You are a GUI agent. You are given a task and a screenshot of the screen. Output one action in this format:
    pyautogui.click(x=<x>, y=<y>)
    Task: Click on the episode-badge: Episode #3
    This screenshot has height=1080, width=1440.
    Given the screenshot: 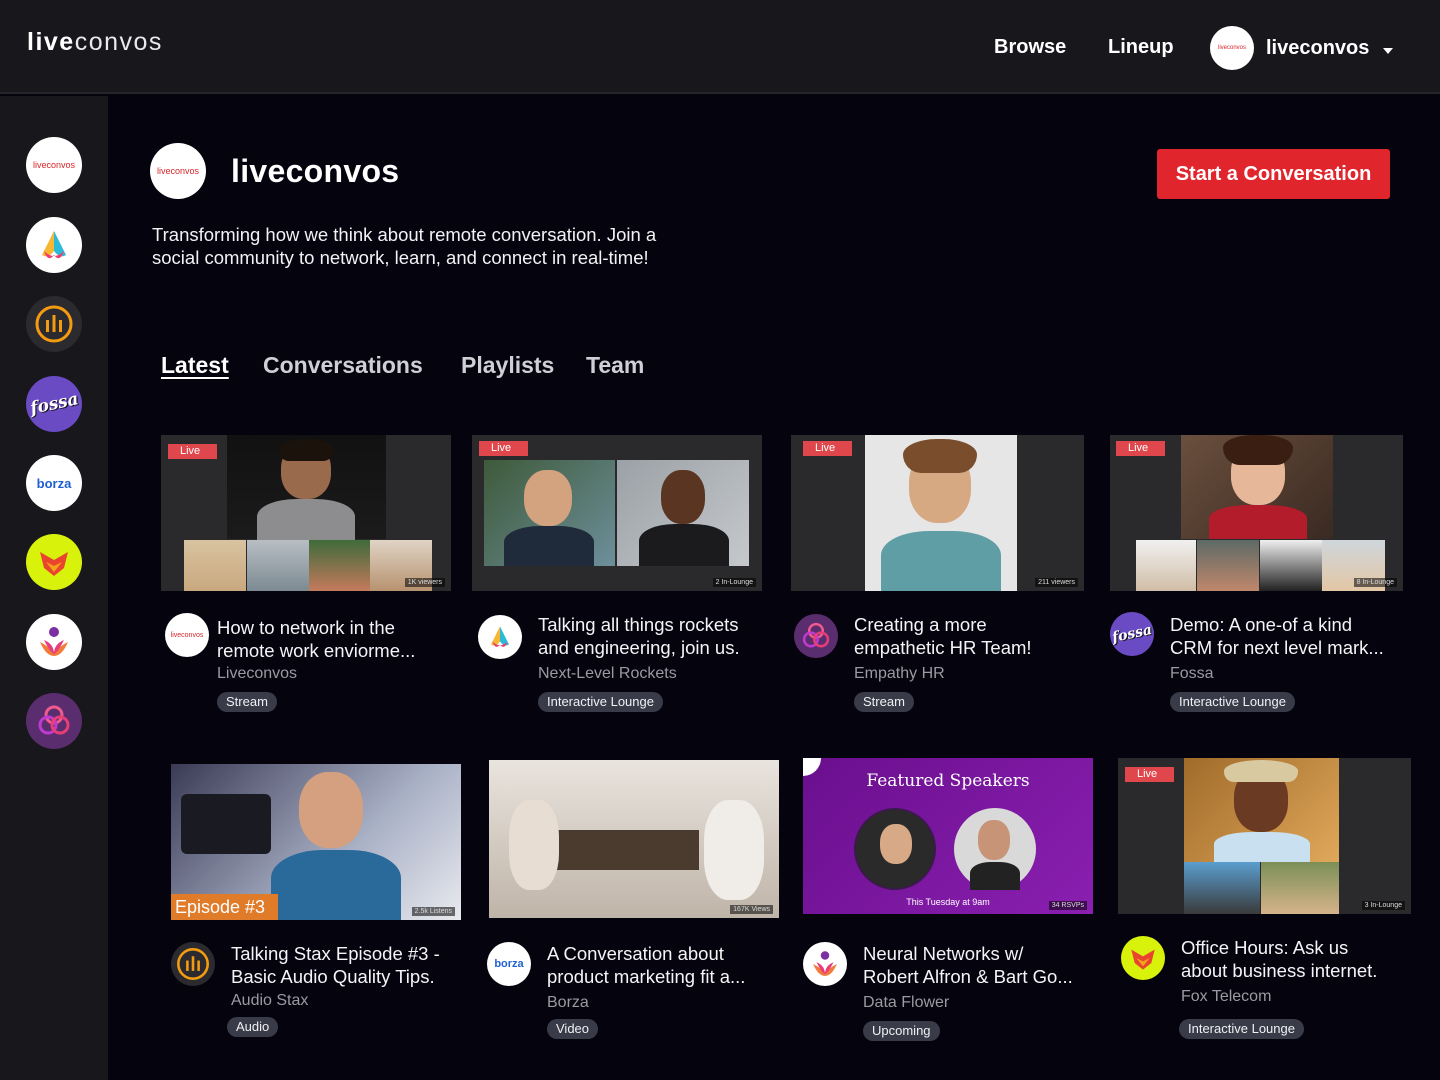 What is the action you would take?
    pyautogui.click(x=224, y=907)
    